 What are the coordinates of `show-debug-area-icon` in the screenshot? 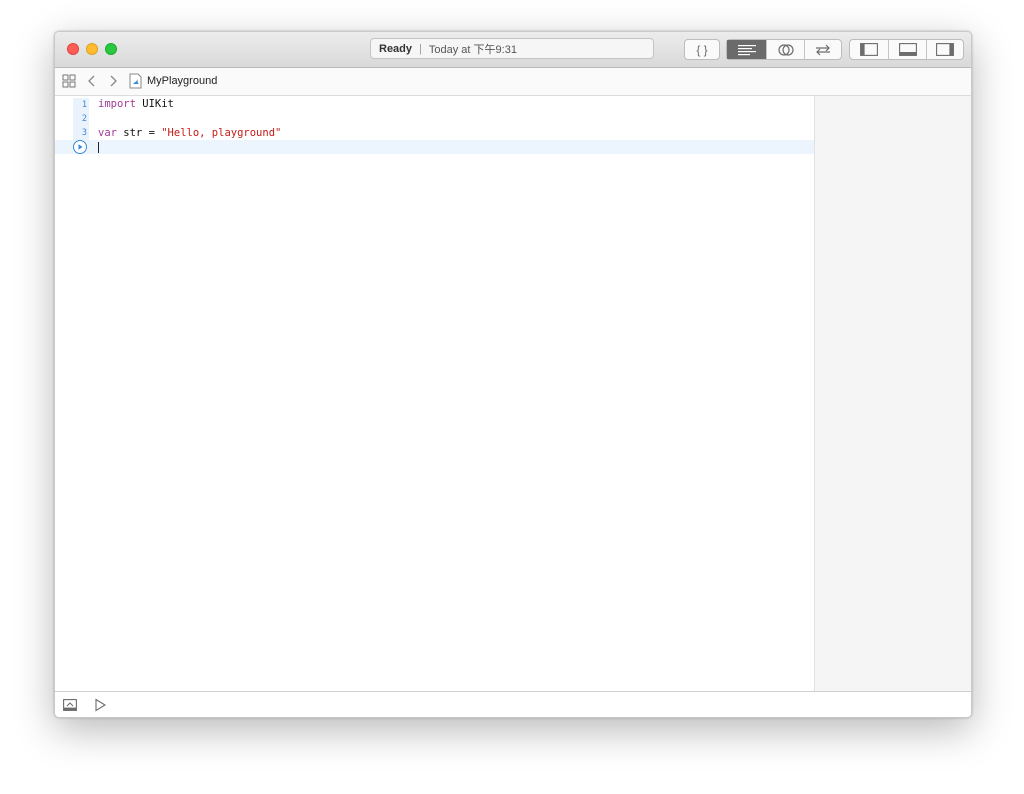 It's located at (70, 705).